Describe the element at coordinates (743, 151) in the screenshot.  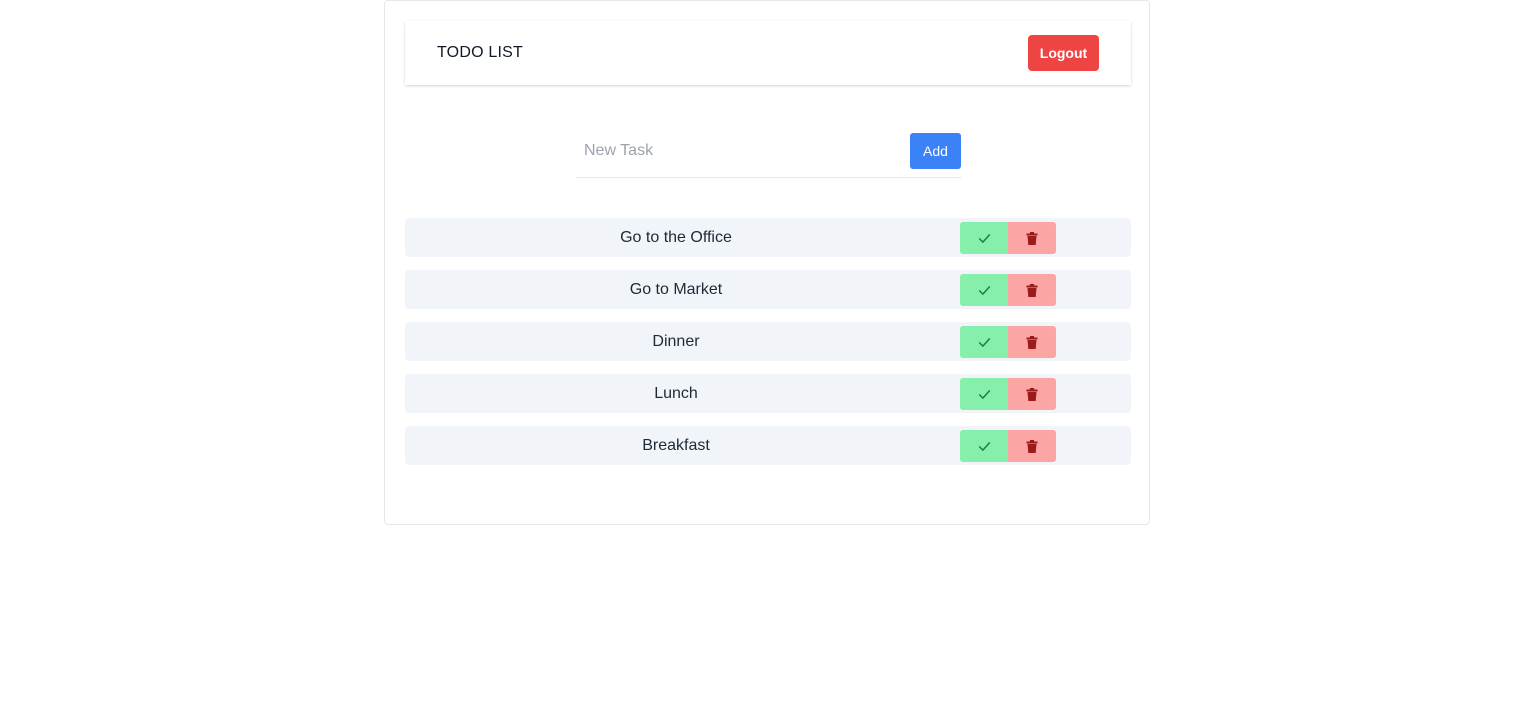
I see `new-task-input` at that location.